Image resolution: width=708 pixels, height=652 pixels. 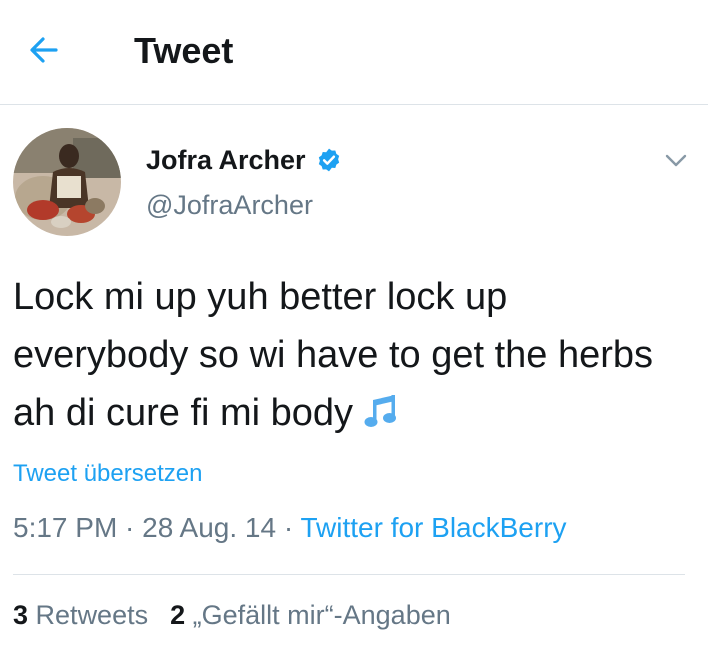 I want to click on avatar-image, so click(x=67, y=182).